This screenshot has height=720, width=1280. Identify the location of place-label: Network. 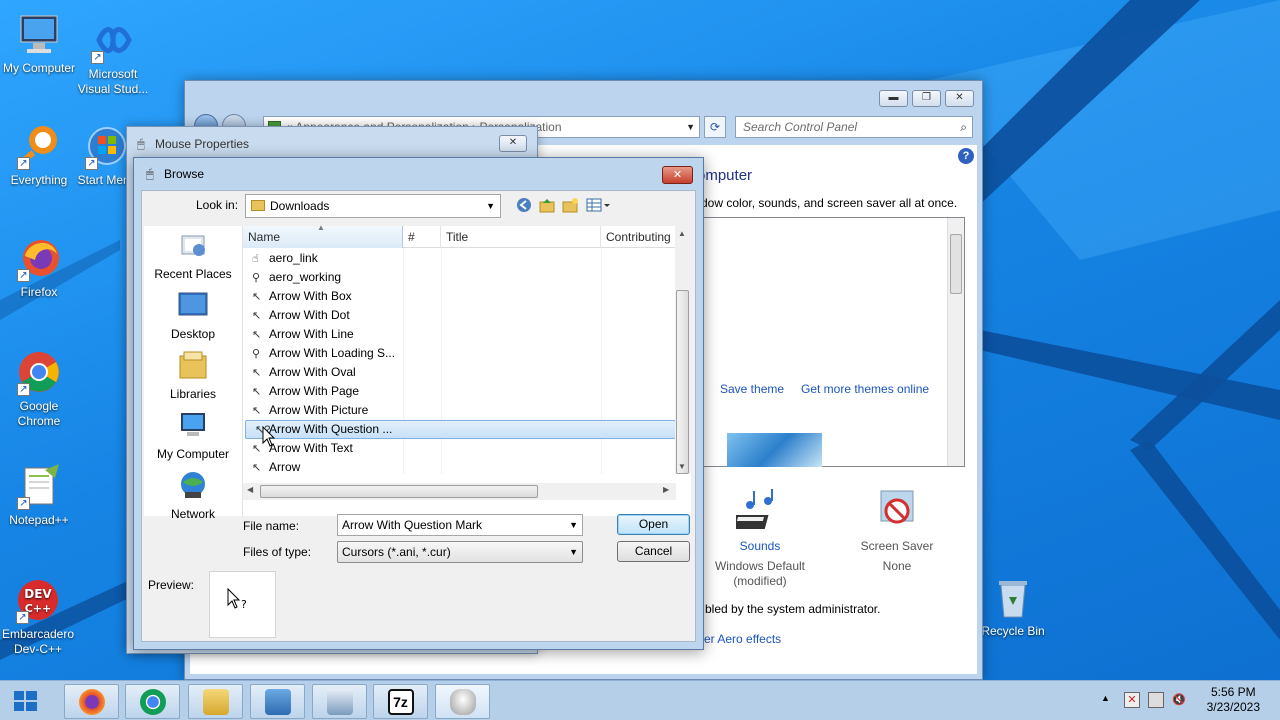
(192, 514).